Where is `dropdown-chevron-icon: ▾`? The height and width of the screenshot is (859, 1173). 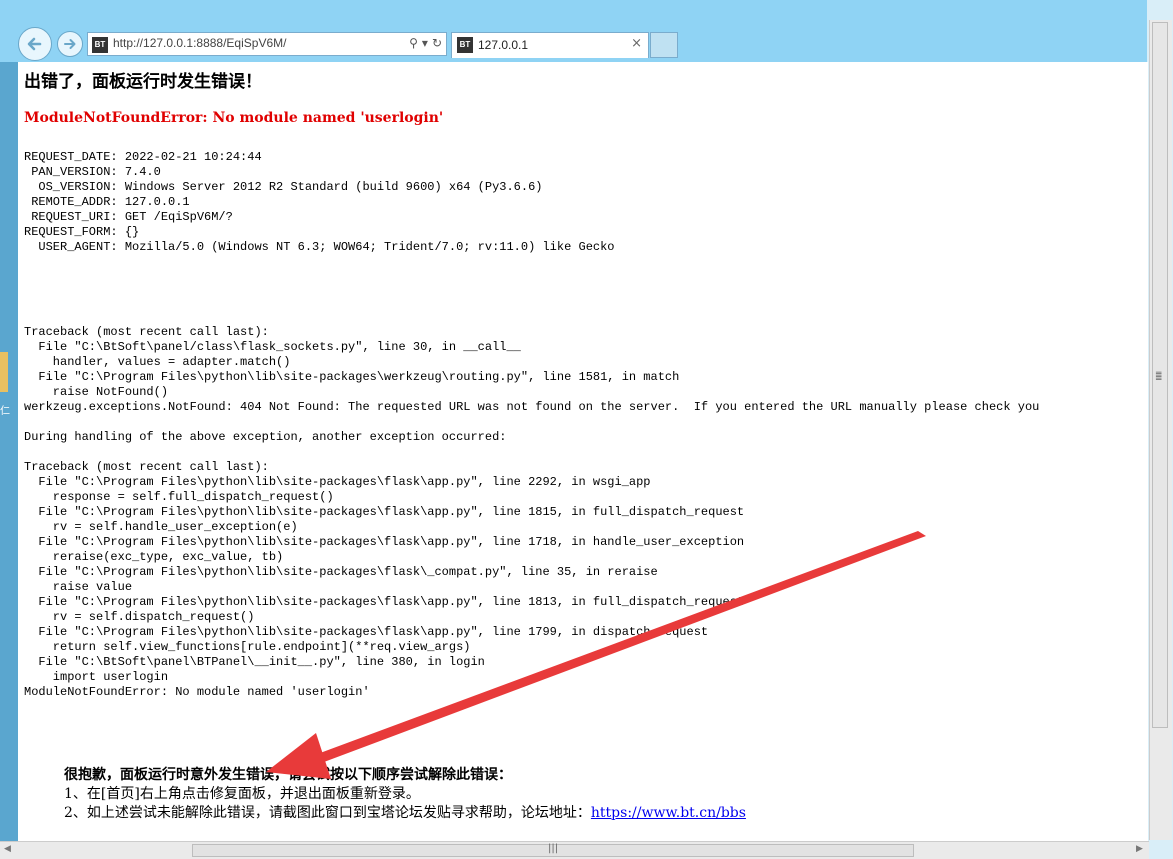
dropdown-chevron-icon: ▾ is located at coordinates (425, 43).